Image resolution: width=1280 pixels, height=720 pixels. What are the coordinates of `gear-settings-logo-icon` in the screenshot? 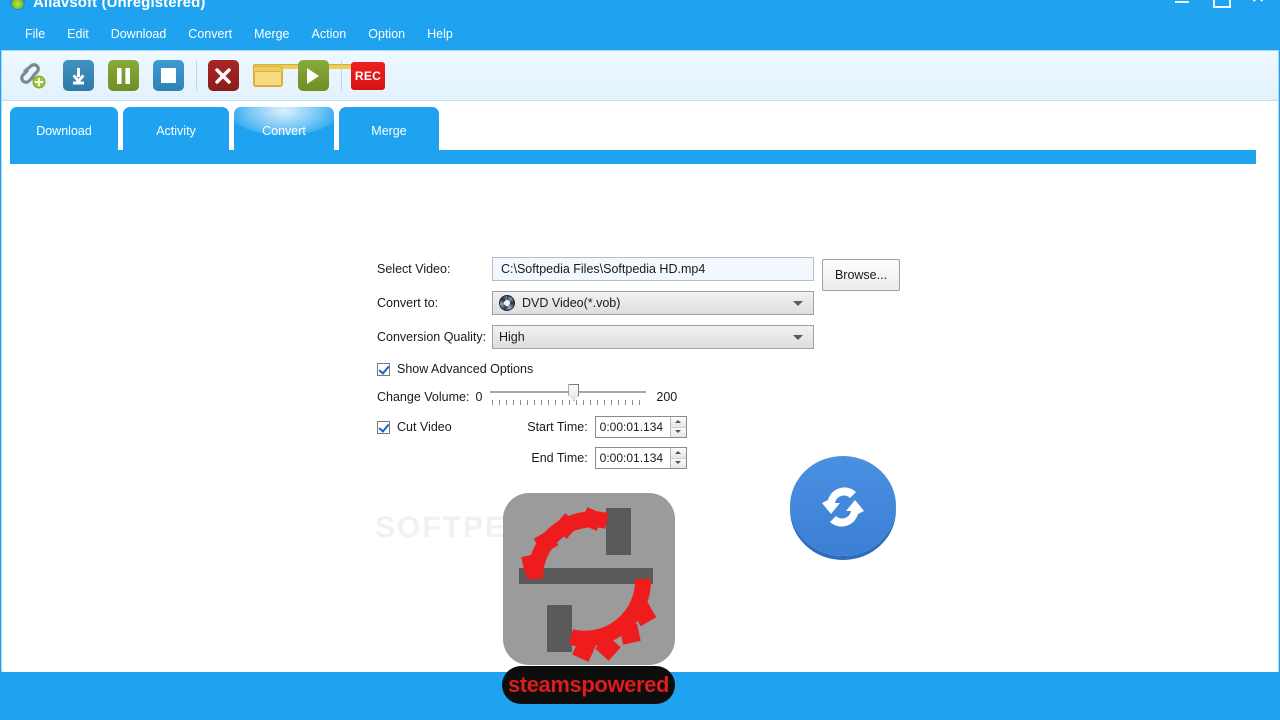 It's located at (589, 579).